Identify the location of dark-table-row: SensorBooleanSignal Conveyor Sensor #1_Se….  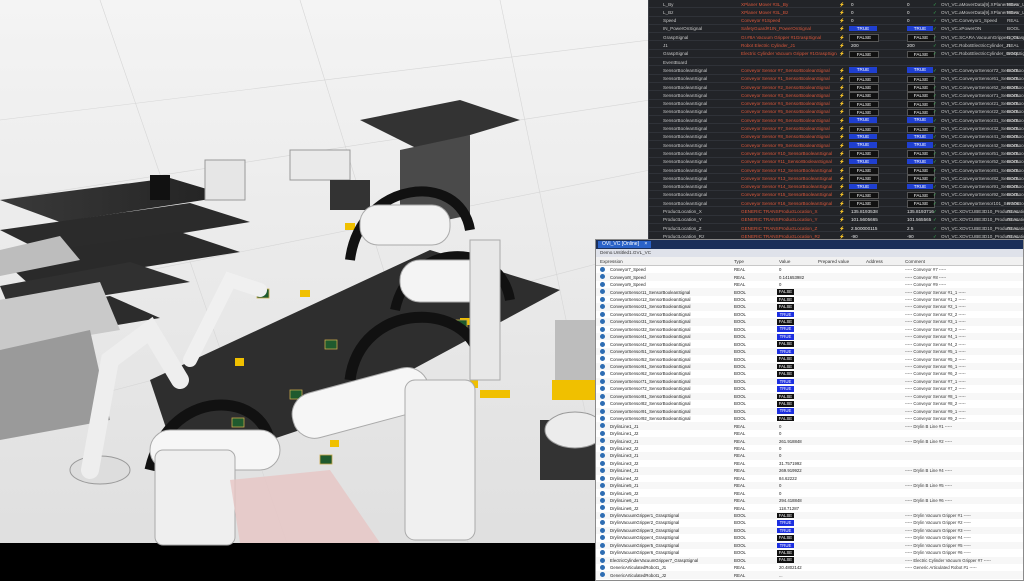
(836, 79).